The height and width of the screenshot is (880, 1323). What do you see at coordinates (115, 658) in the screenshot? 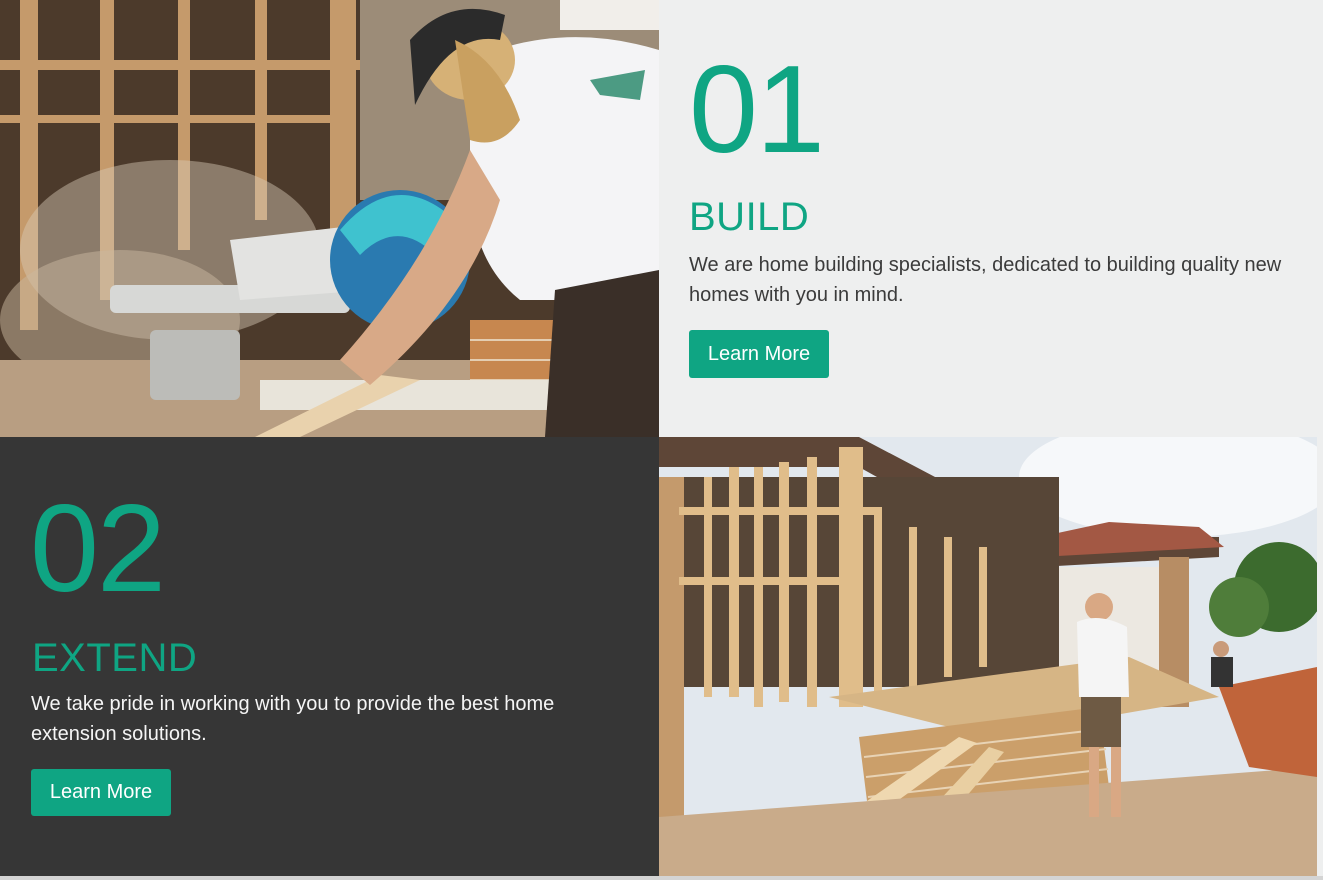
I see `section-title: EXTEND` at bounding box center [115, 658].